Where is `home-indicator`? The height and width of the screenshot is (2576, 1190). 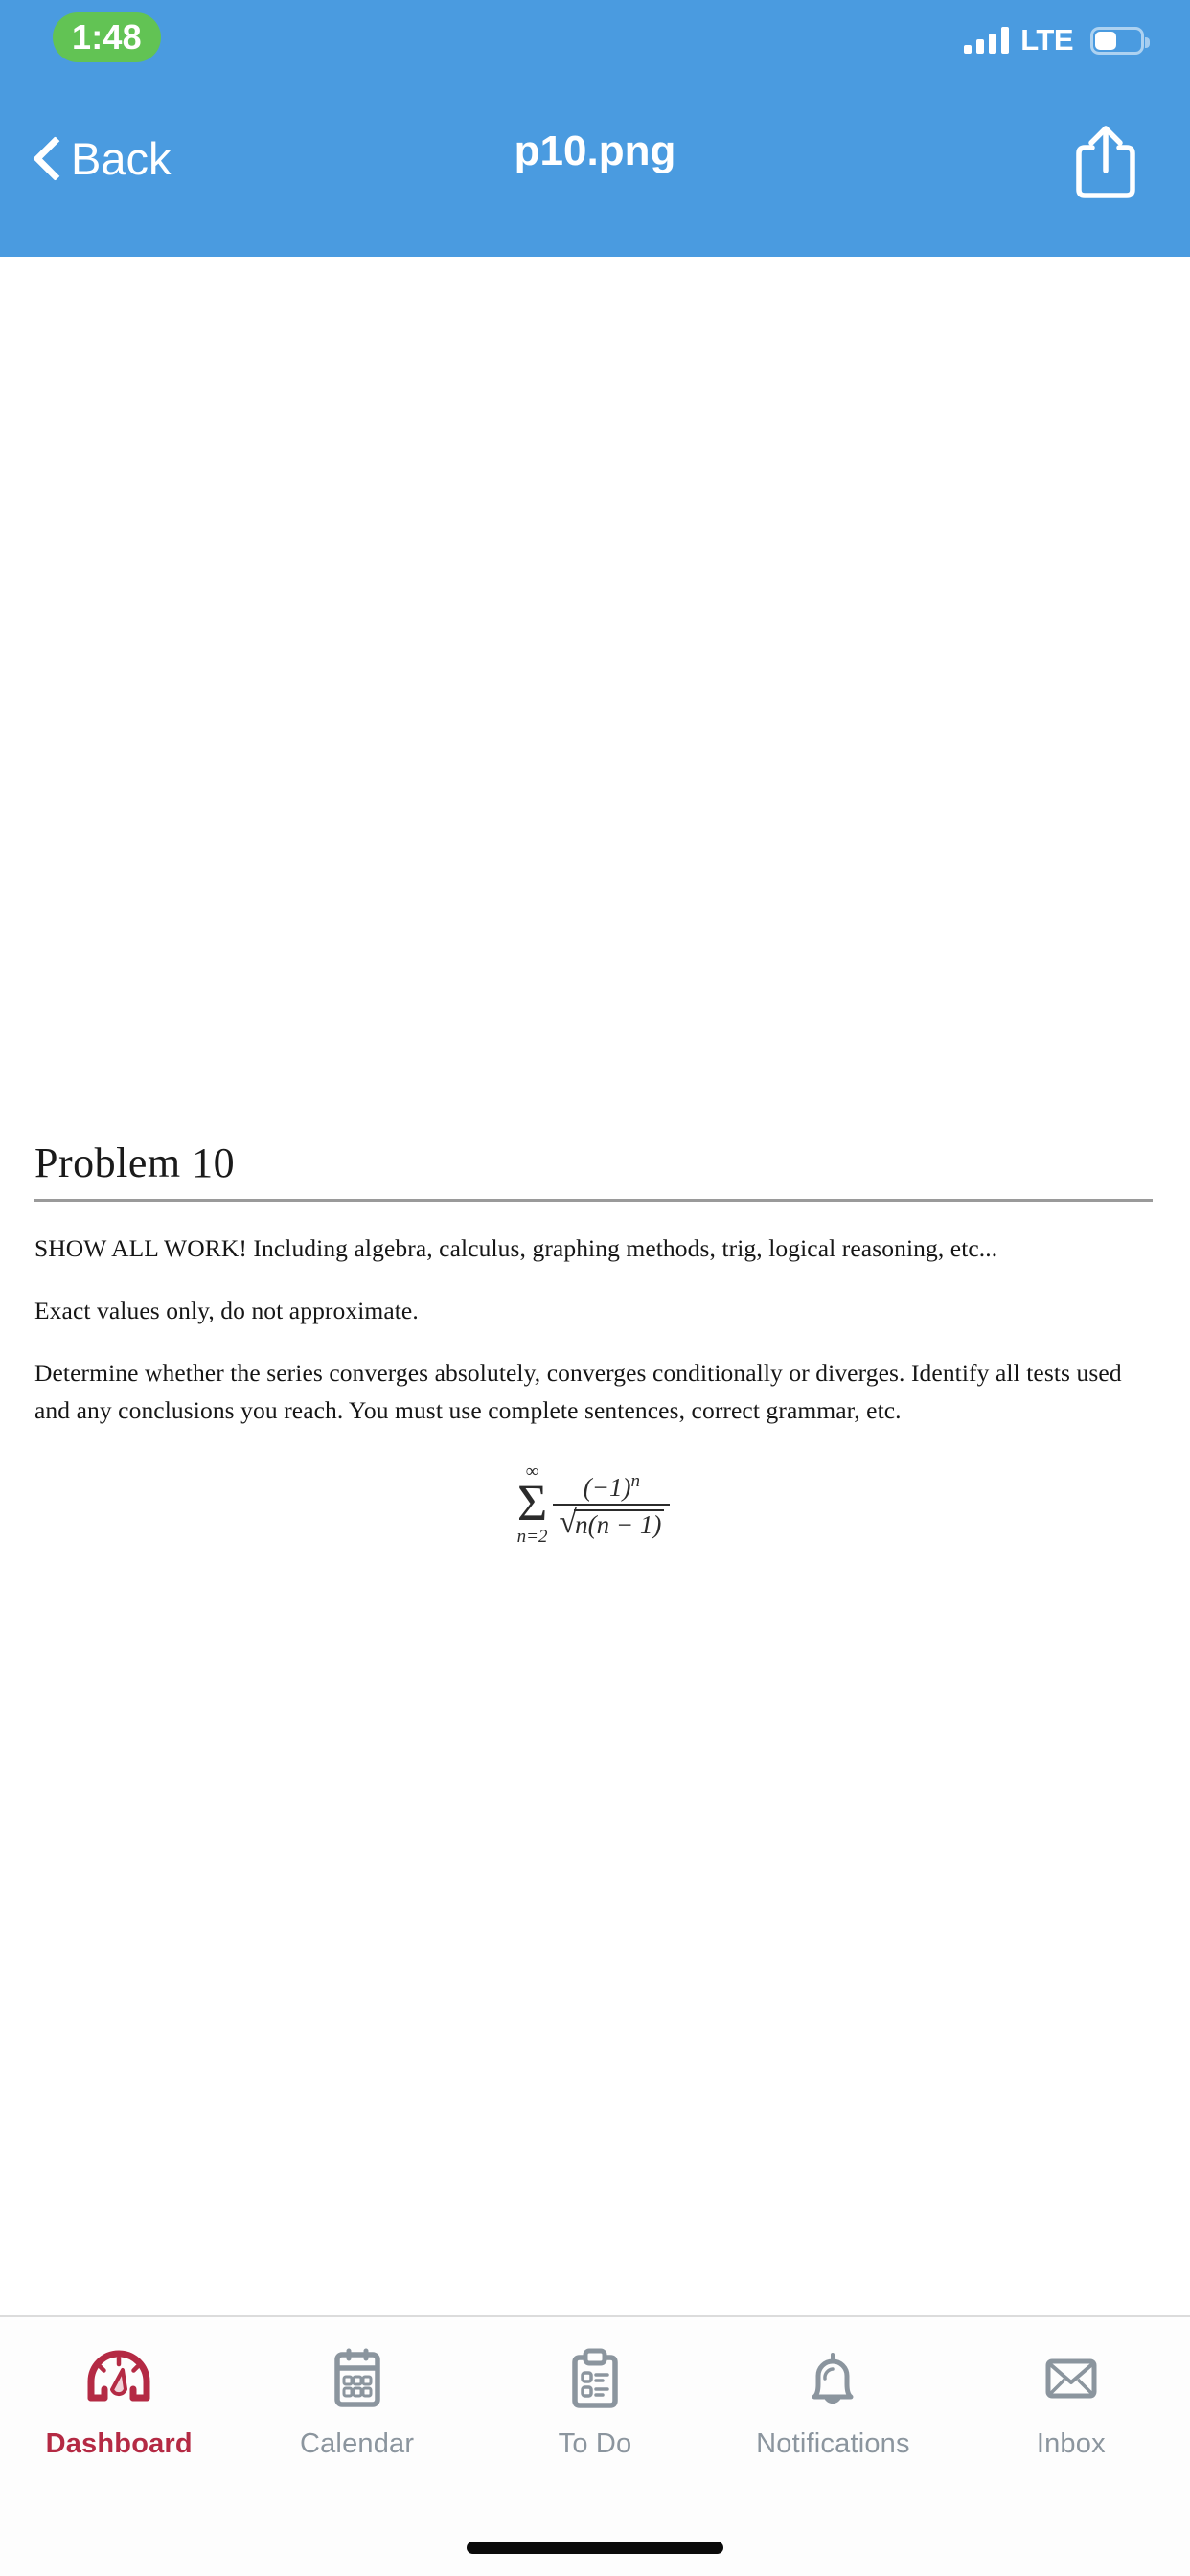
home-indicator is located at coordinates (595, 2548).